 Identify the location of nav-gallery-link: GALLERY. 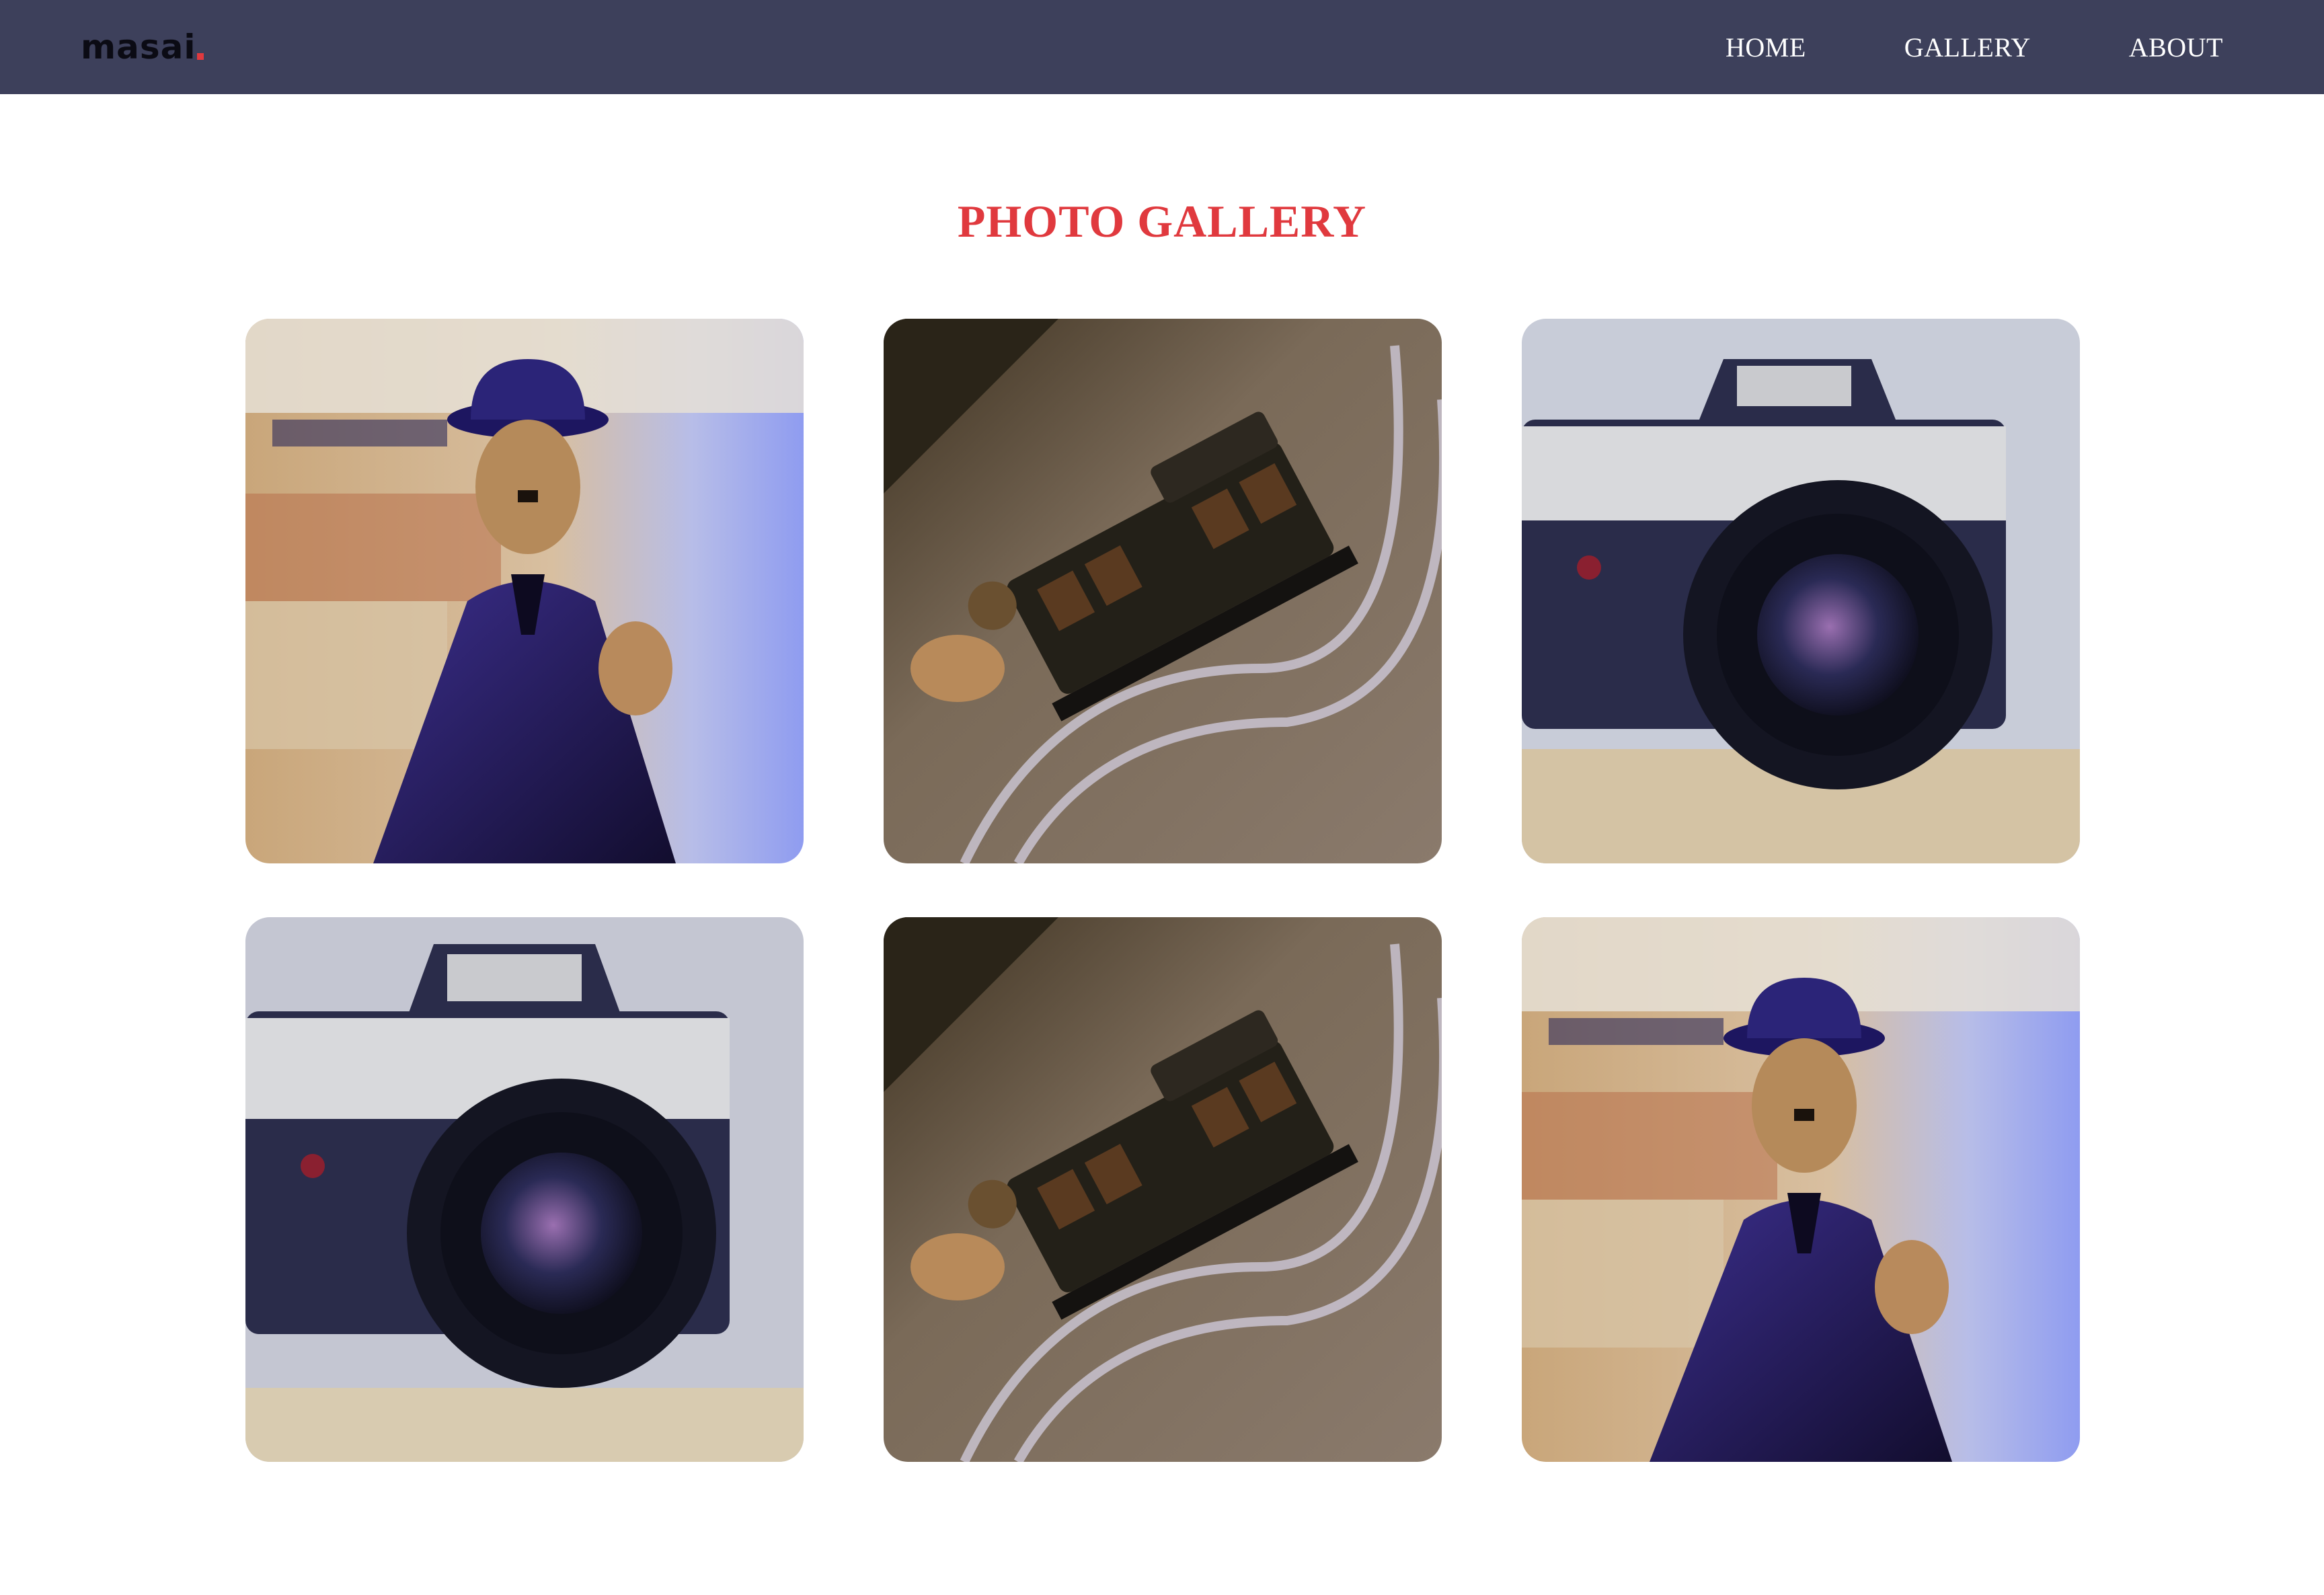
(1968, 47).